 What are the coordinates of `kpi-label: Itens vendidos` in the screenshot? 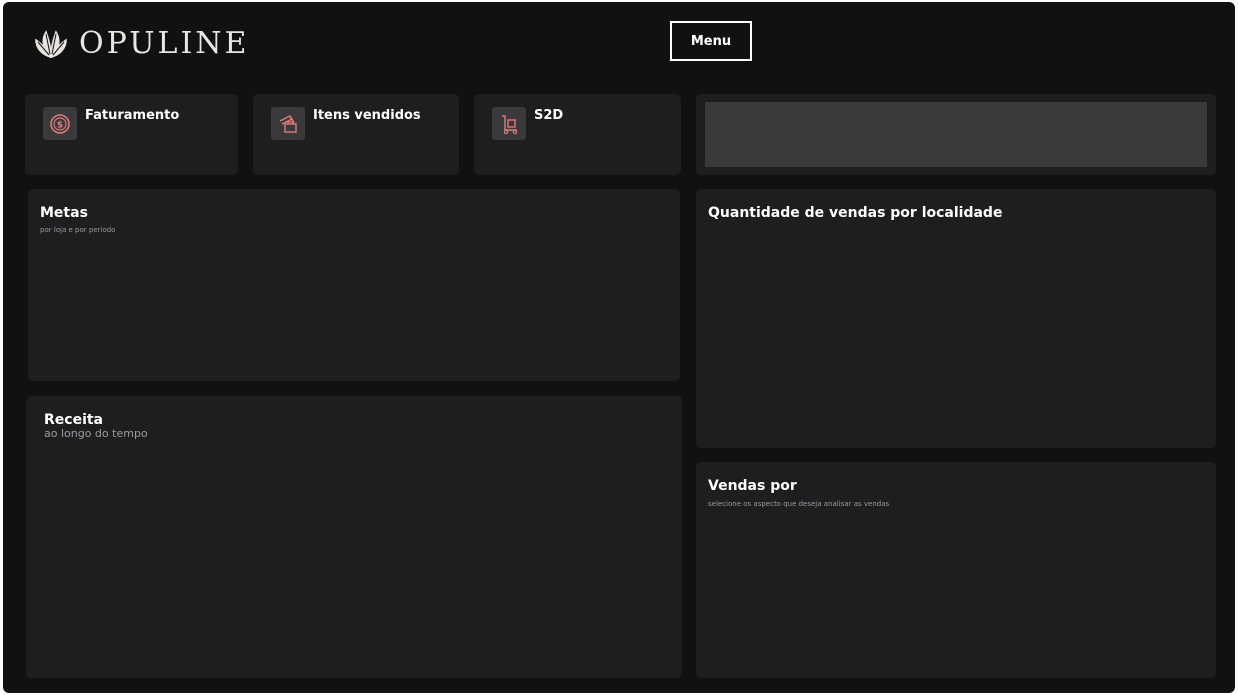 It's located at (367, 115).